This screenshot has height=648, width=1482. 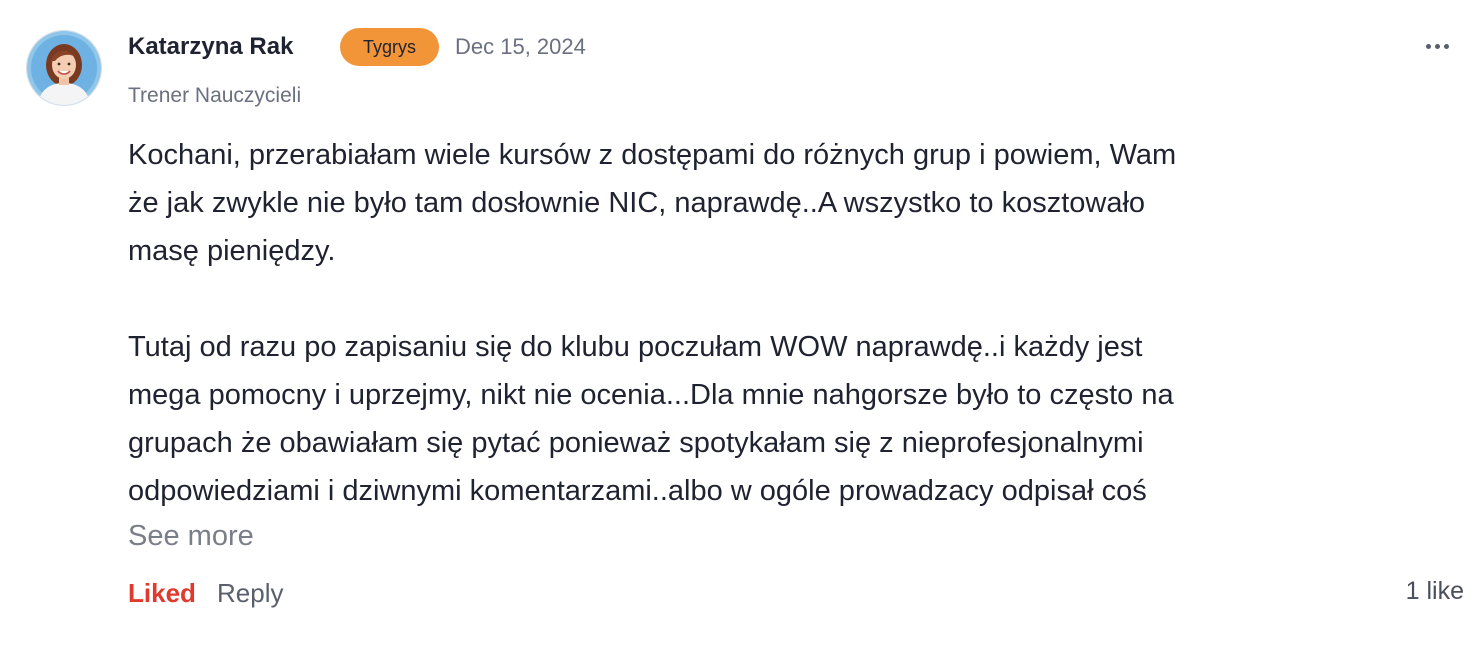 I want to click on more-options-button, so click(x=1438, y=46).